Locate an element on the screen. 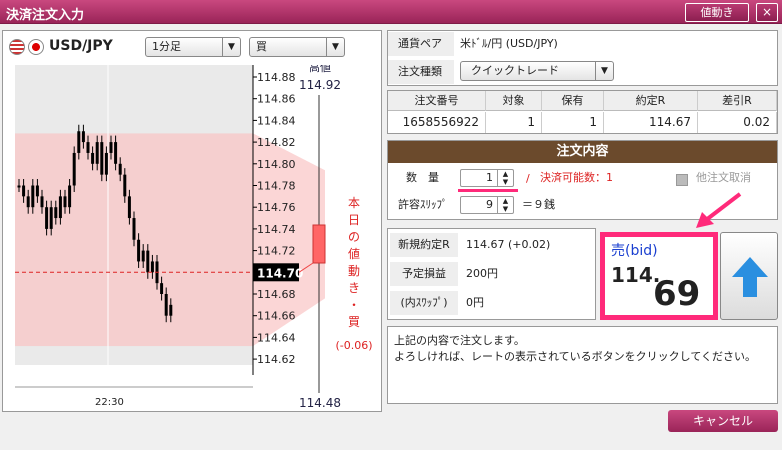  vertical-note-char: 買 is located at coordinates (354, 322).